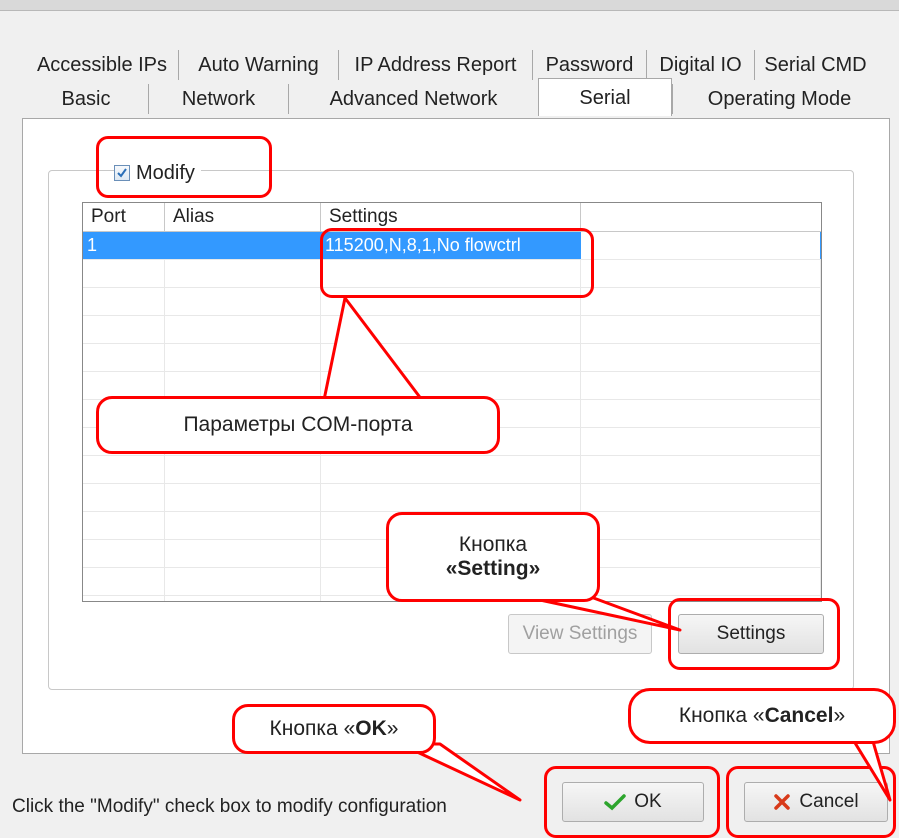  I want to click on callout-setting-open-quote: «, so click(451, 568).